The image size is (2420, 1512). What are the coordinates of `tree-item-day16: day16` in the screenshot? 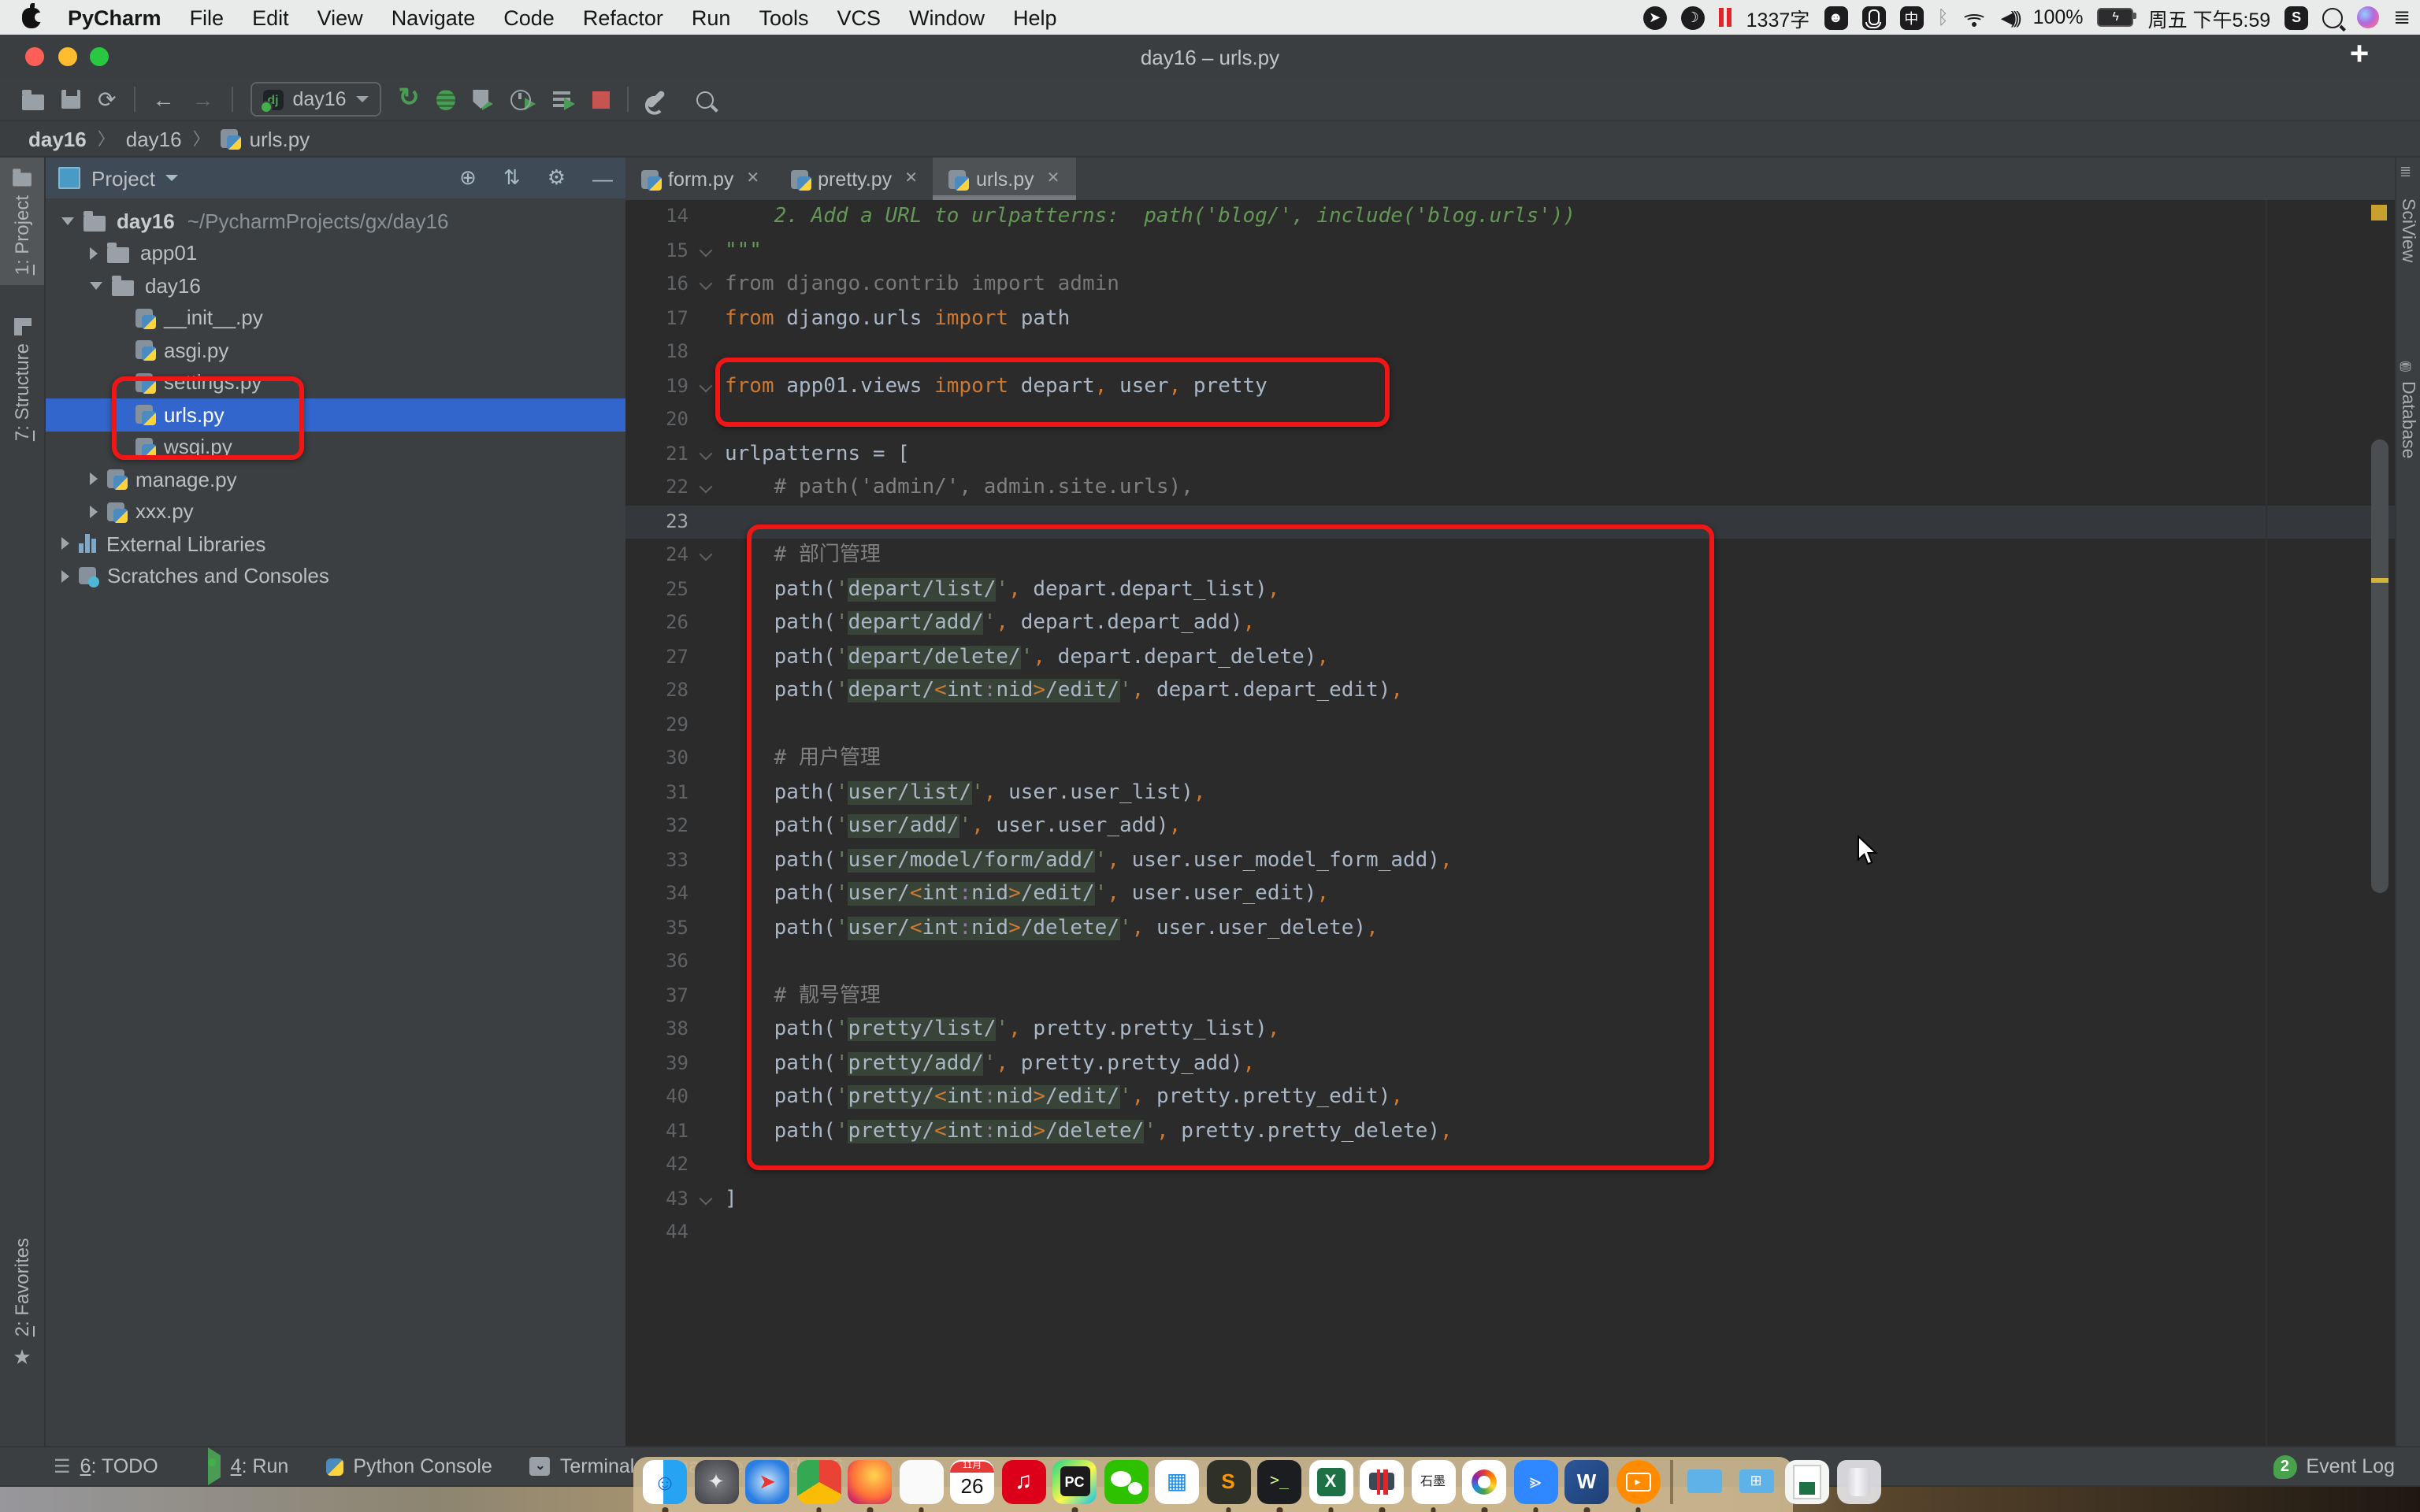 It's located at (335, 285).